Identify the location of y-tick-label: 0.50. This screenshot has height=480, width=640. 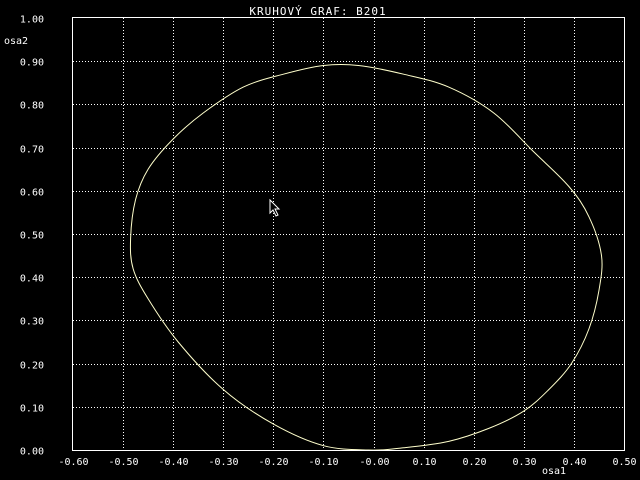
(32, 236).